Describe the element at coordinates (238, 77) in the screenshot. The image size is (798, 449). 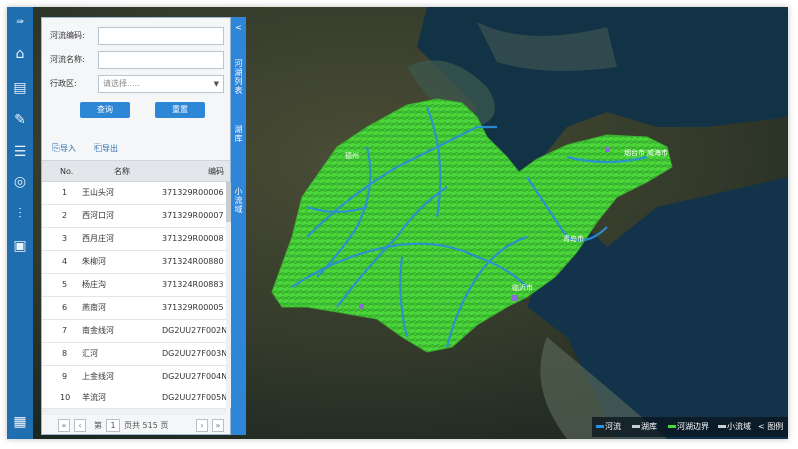
I see `tab-river-list: 河湖列表` at that location.